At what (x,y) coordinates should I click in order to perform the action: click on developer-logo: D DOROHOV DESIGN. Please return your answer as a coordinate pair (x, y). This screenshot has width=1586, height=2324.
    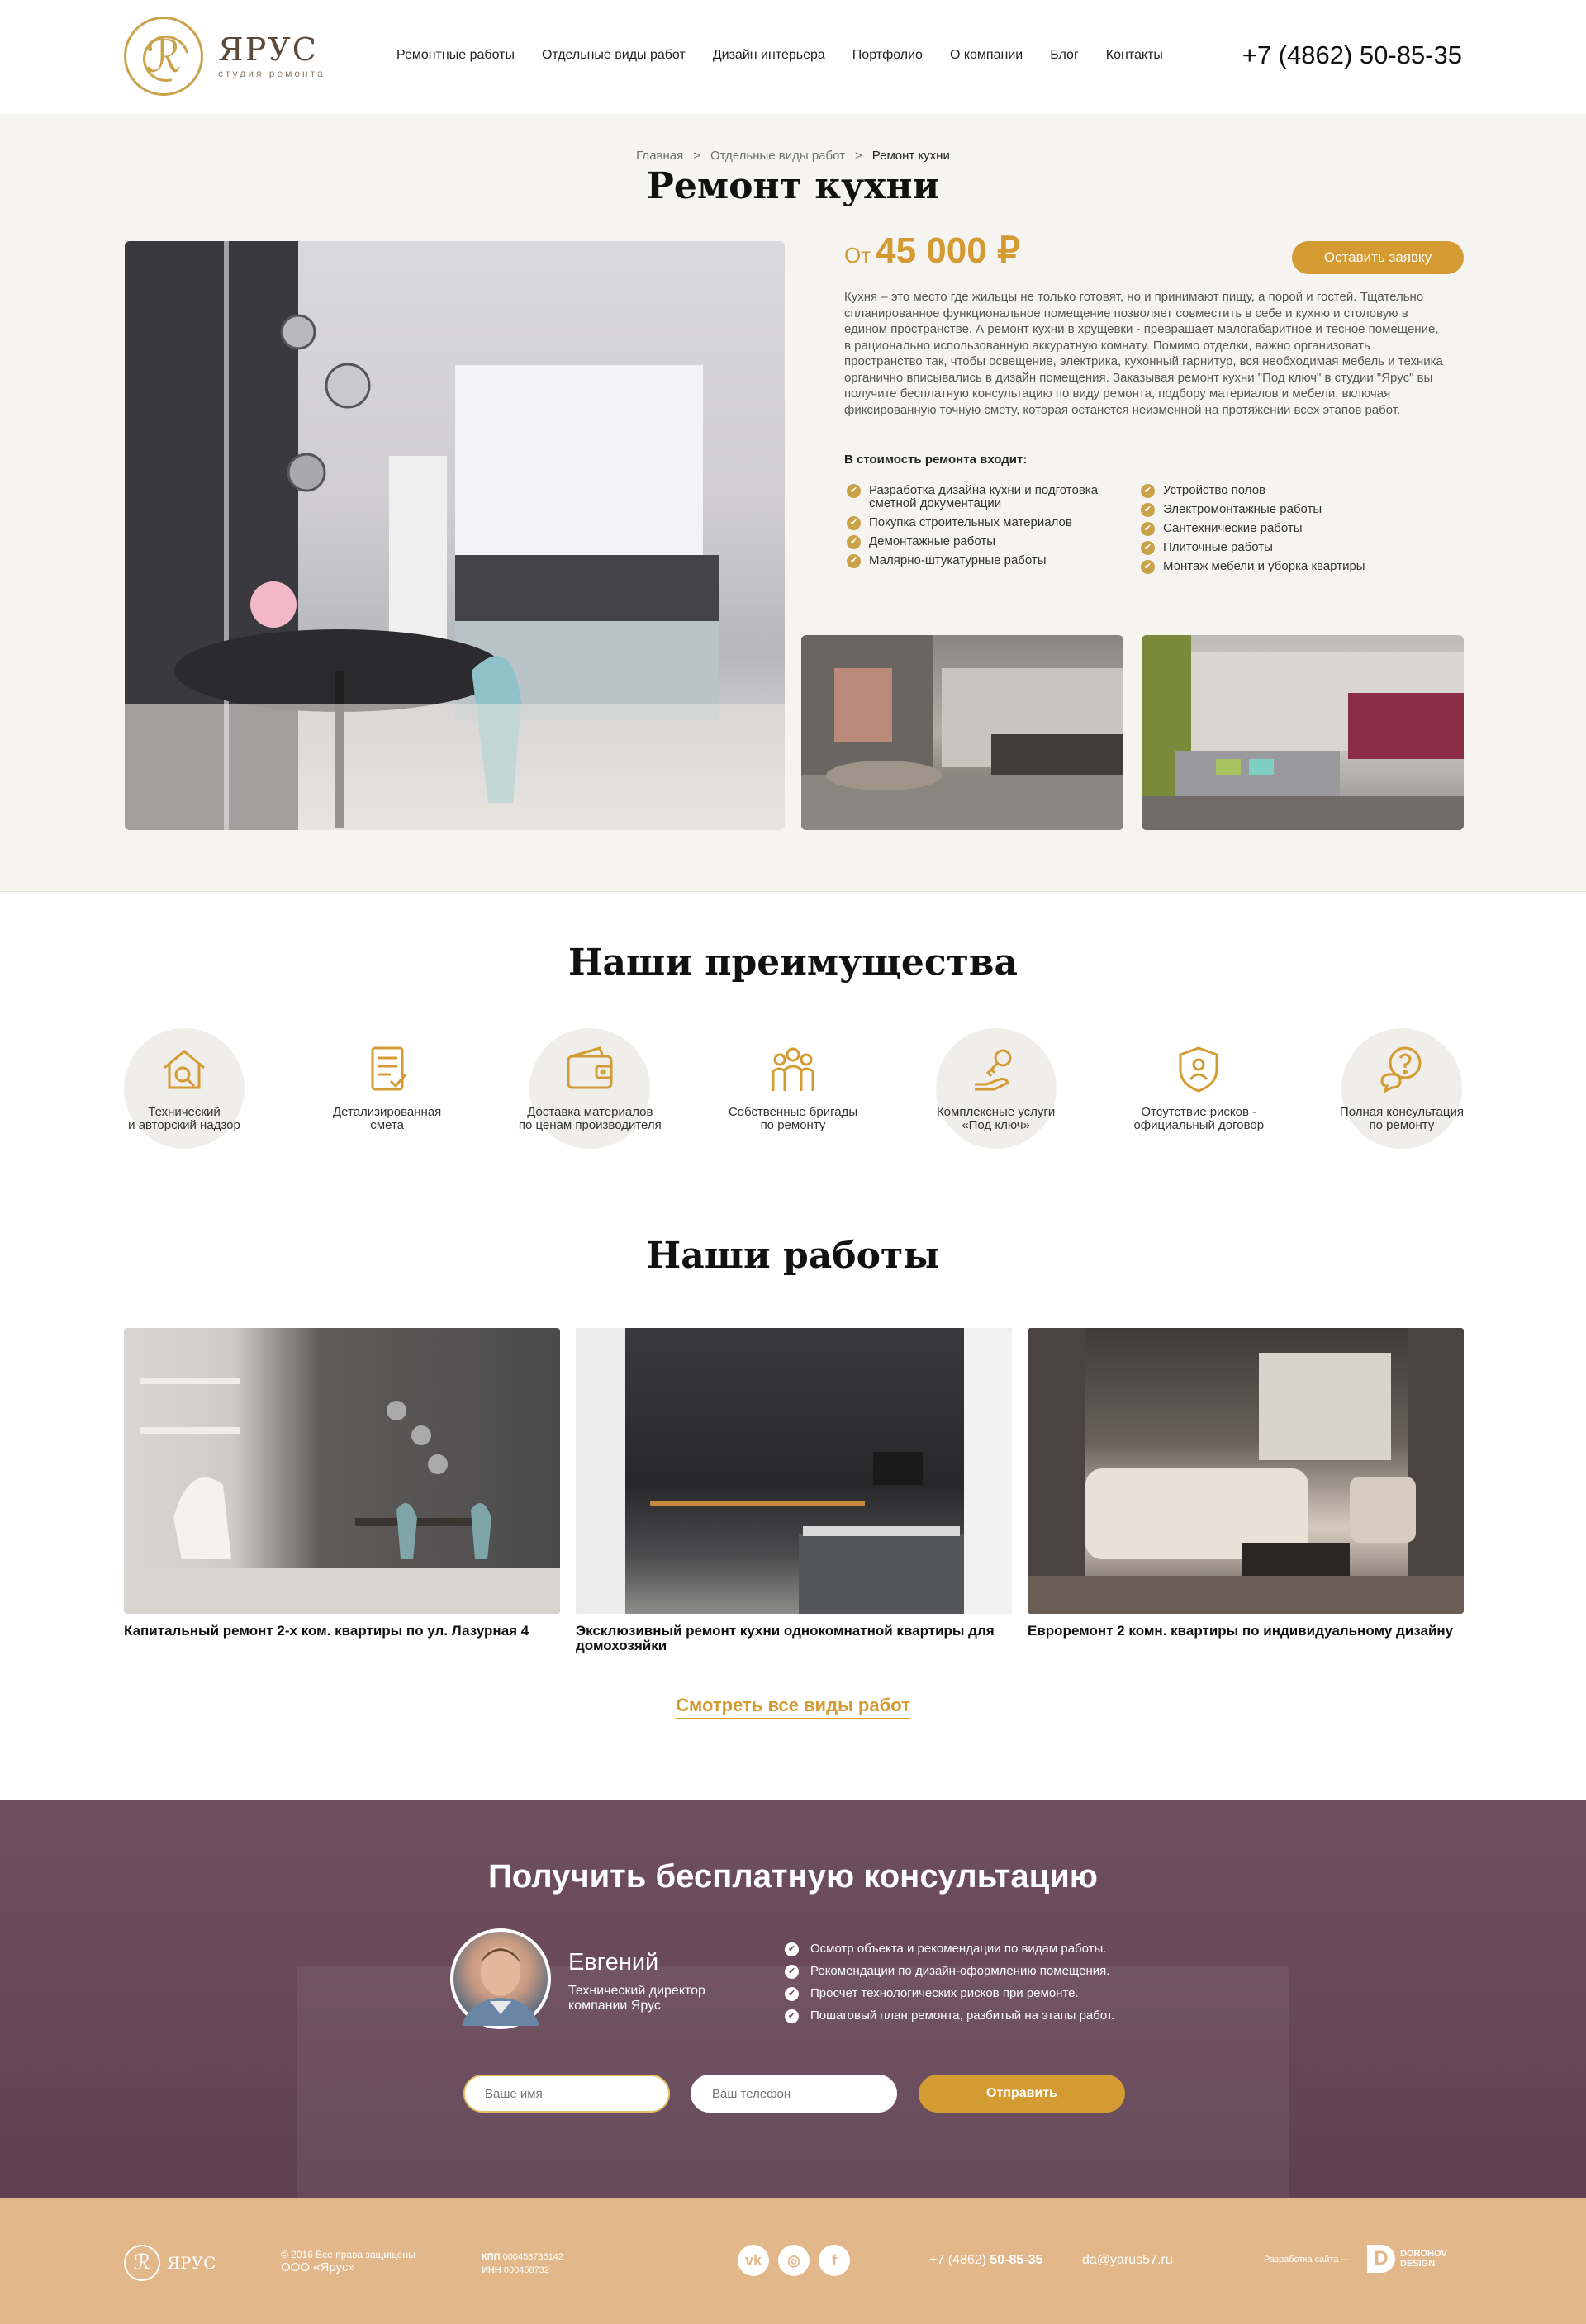
    Looking at the image, I should click on (1407, 2259).